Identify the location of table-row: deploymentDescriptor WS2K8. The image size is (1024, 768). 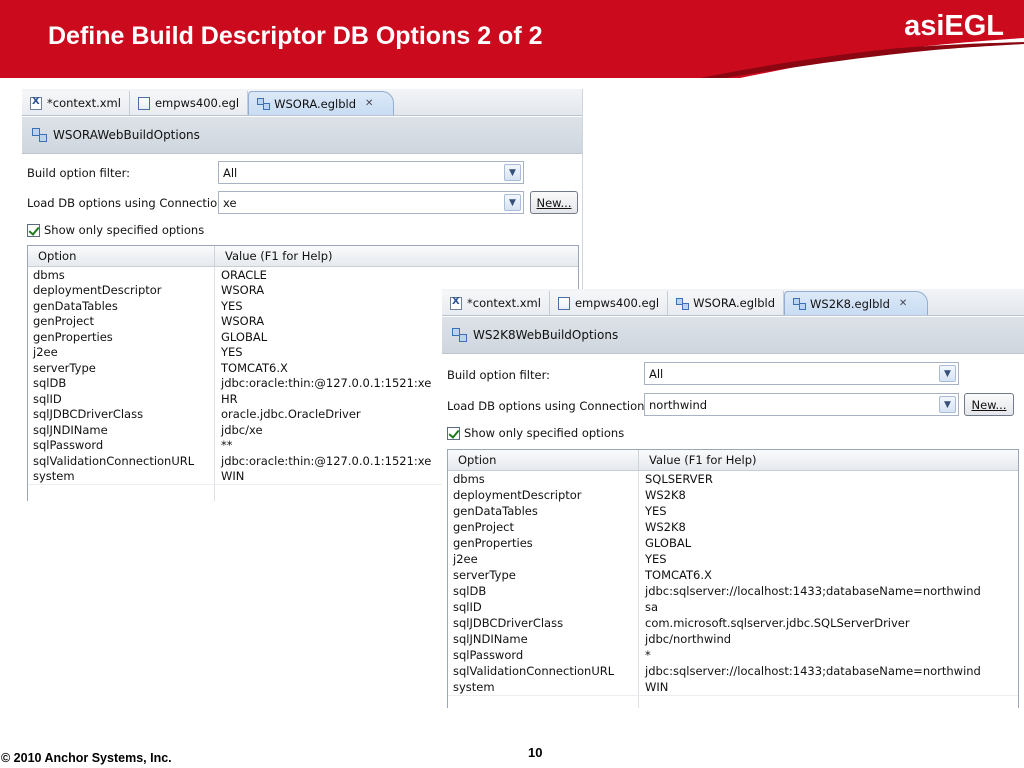
(733, 495).